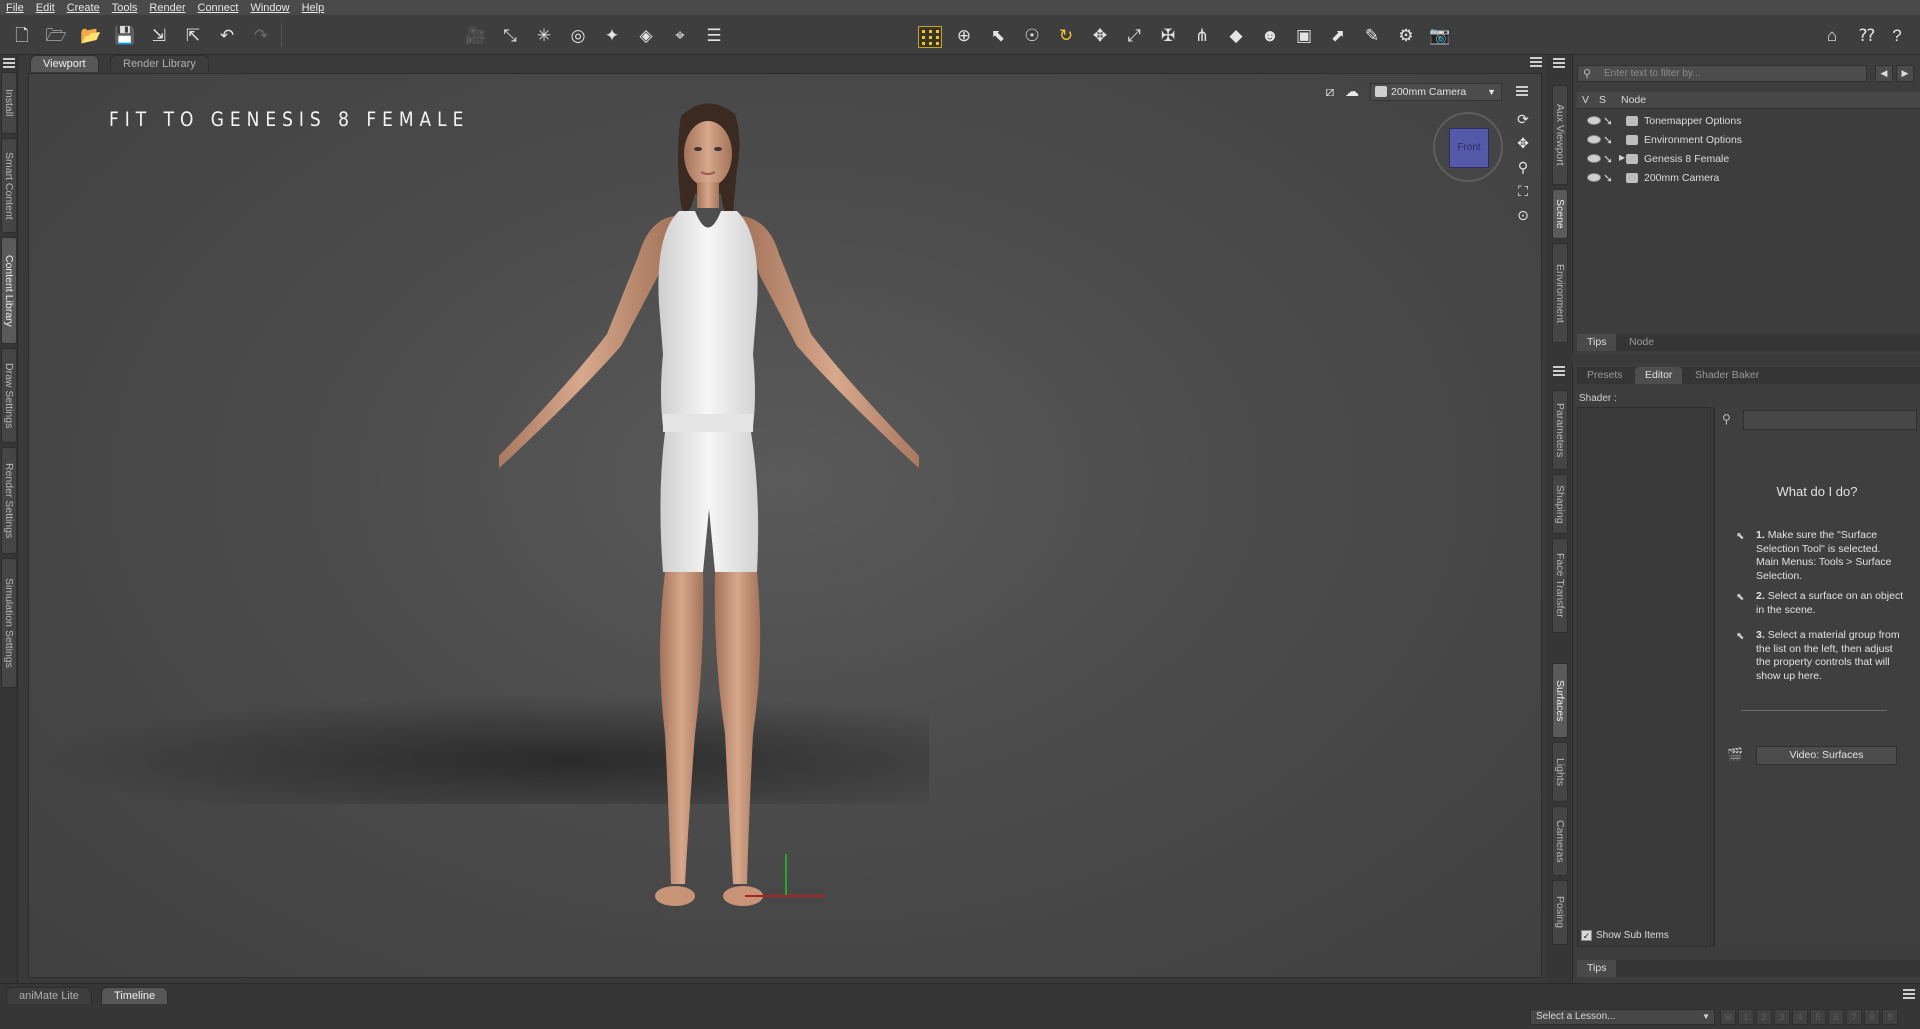  Describe the element at coordinates (1826, 755) in the screenshot. I see `video-surfaces-button: Video: Surfaces` at that location.